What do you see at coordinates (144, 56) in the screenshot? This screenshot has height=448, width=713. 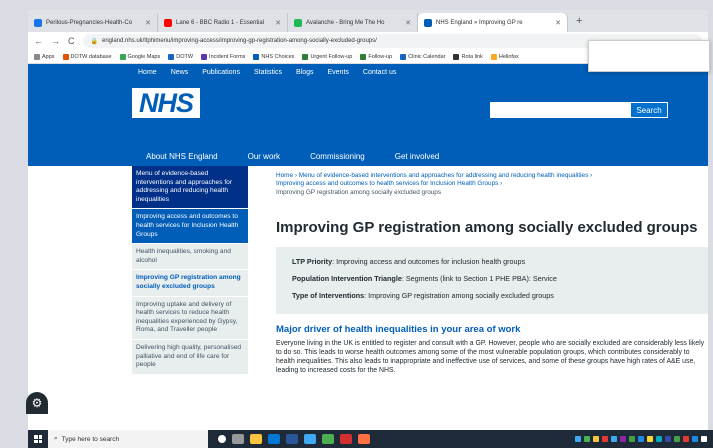 I see `bookmark-label: Google Maps` at bounding box center [144, 56].